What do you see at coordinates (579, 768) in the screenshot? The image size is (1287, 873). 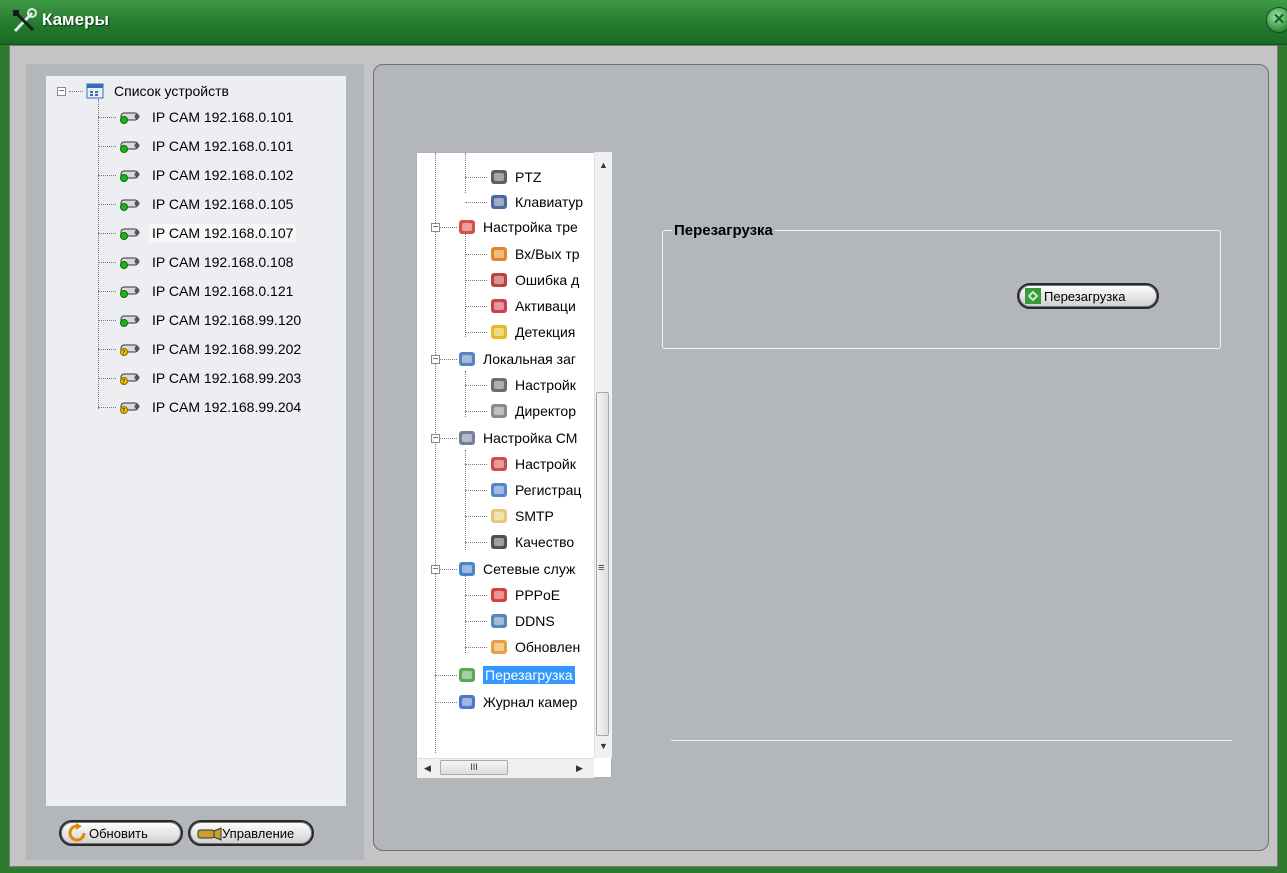 I see `scroll-right-arrow-icon: ▶` at bounding box center [579, 768].